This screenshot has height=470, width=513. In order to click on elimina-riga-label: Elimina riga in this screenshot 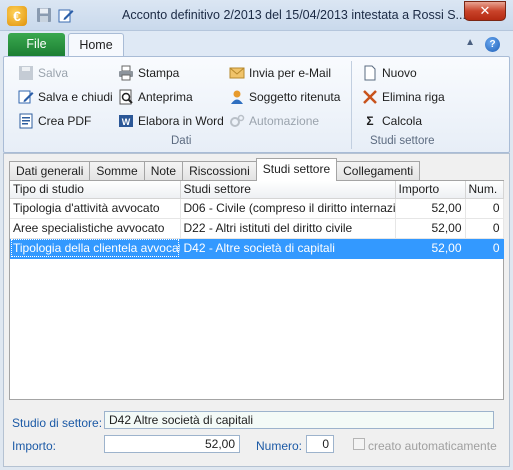, I will do `click(413, 97)`.